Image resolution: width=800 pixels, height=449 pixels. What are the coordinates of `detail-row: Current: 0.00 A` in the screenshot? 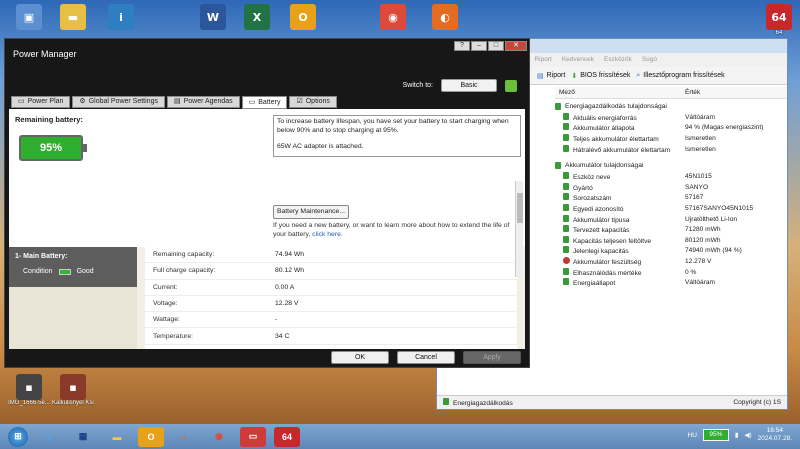 It's located at (331, 288).